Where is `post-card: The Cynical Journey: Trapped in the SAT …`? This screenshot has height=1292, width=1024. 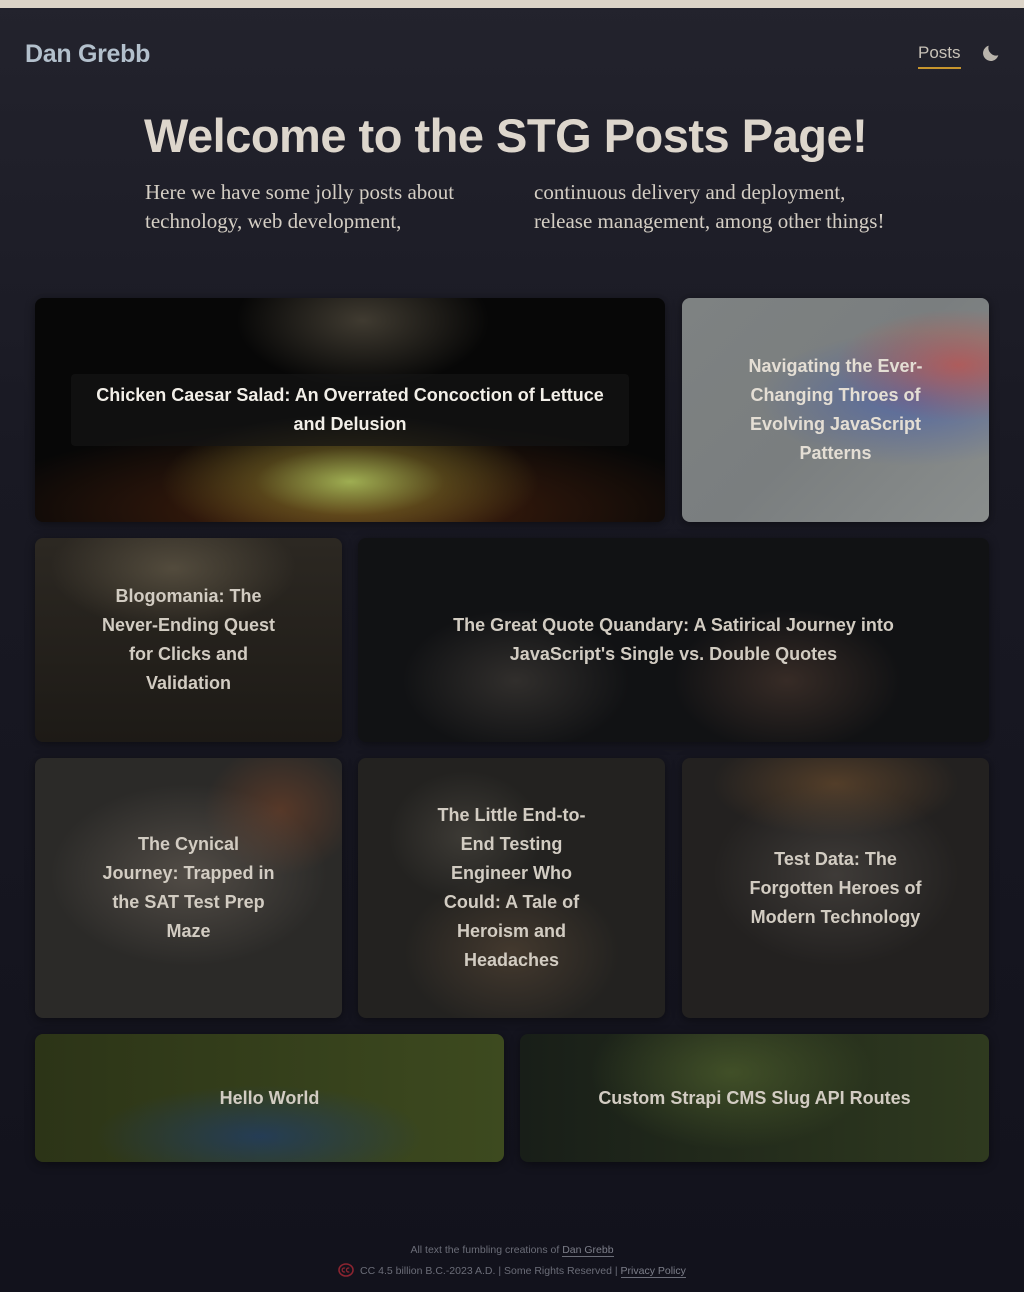 post-card: The Cynical Journey: Trapped in the SAT … is located at coordinates (188, 888).